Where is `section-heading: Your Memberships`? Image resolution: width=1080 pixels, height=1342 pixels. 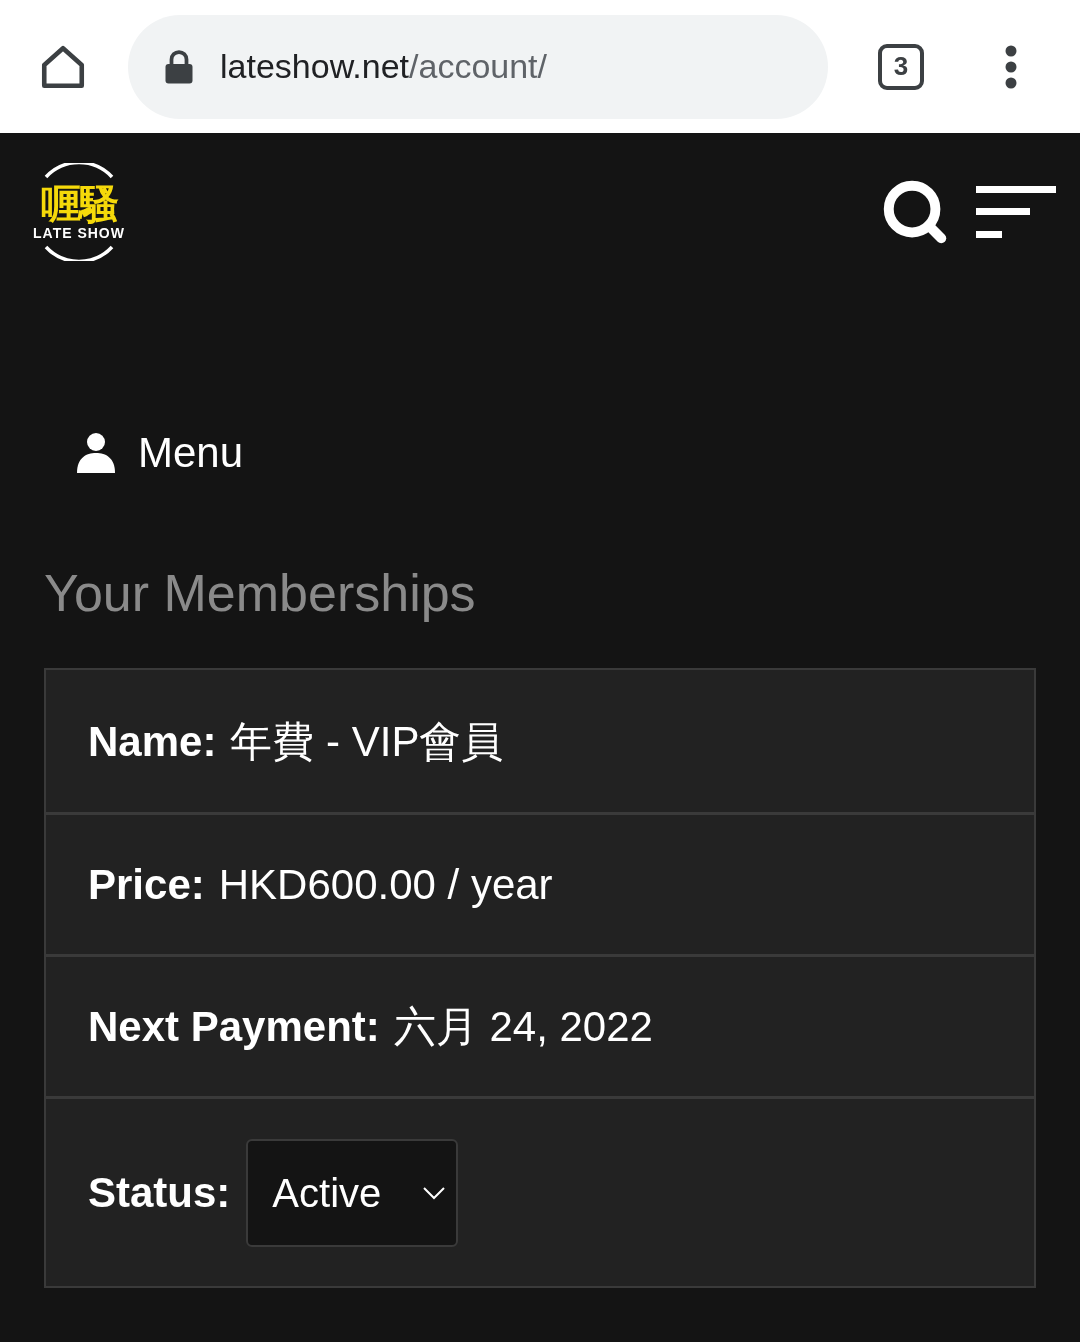 section-heading: Your Memberships is located at coordinates (260, 593).